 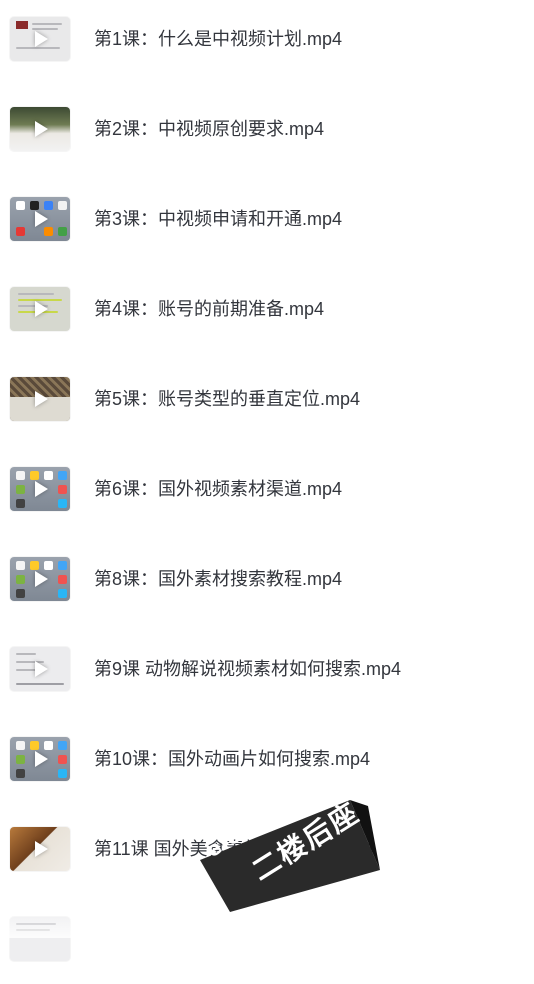 I want to click on bottom-fade, so click(x=267, y=923).